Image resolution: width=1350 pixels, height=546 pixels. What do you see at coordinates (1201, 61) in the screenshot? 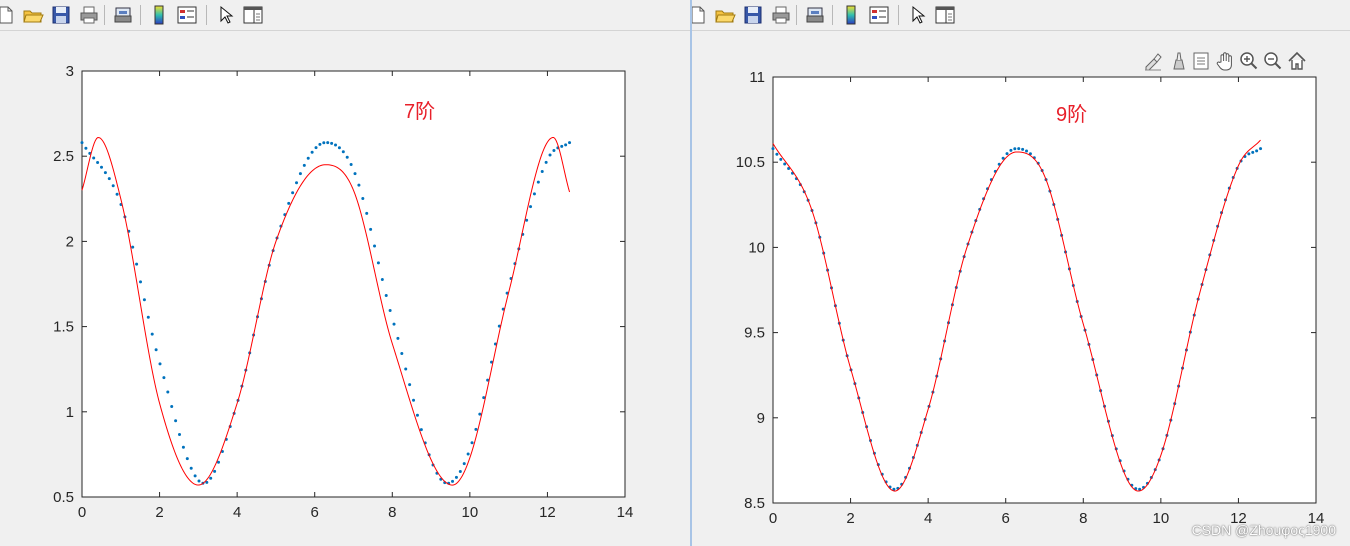
I see `link-data-icon` at bounding box center [1201, 61].